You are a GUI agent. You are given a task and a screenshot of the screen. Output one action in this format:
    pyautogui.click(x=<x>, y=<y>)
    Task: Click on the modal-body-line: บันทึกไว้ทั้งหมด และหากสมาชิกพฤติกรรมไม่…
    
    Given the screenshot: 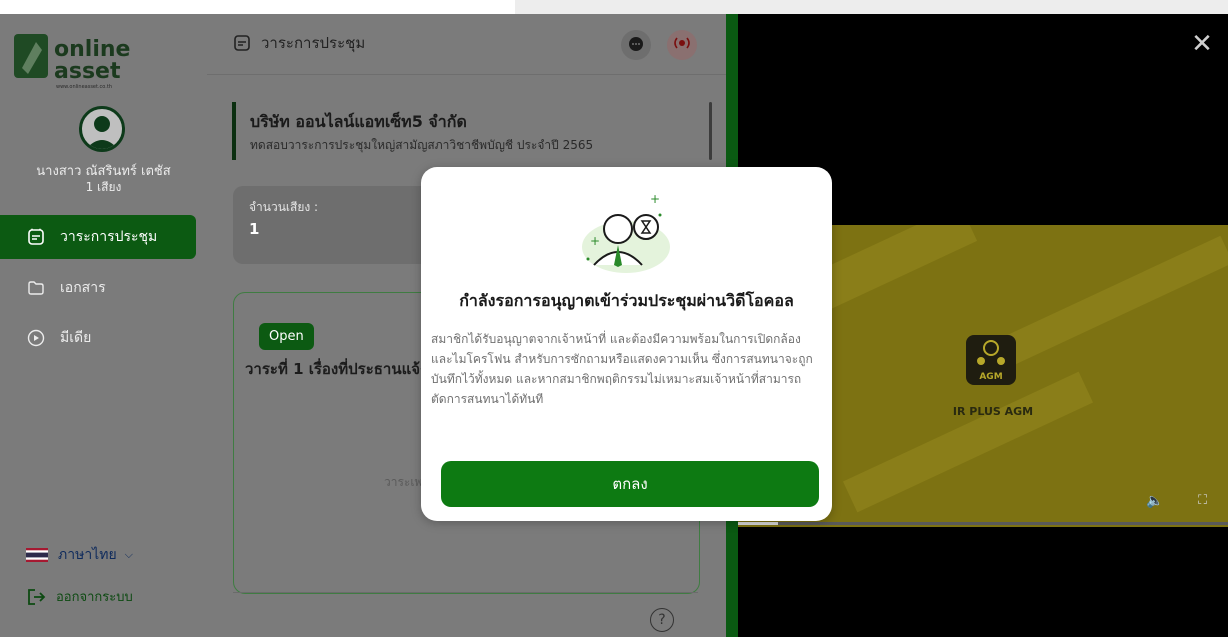 What is the action you would take?
    pyautogui.click(x=616, y=379)
    